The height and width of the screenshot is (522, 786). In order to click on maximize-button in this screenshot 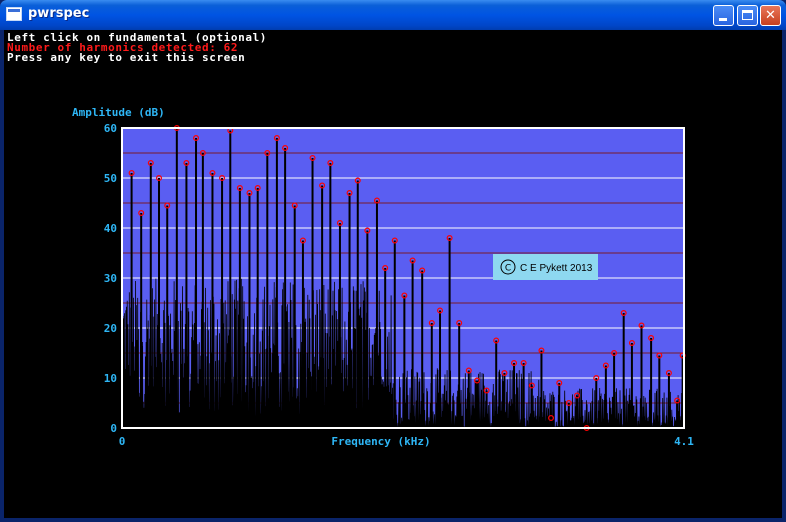, I will do `click(747, 15)`.